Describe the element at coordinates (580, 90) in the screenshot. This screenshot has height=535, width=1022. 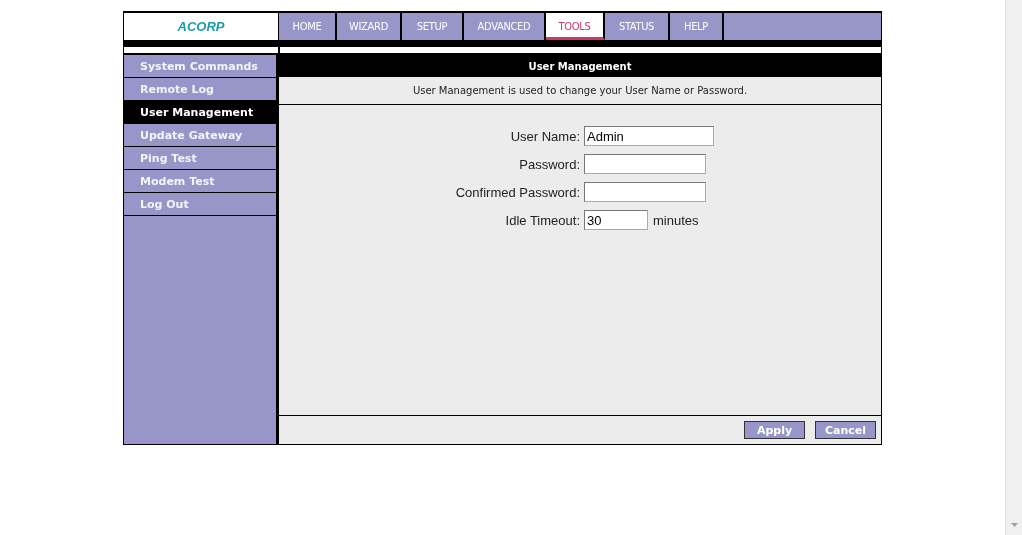
I see `description-text: User Management is used to change your User Name or Password.` at that location.